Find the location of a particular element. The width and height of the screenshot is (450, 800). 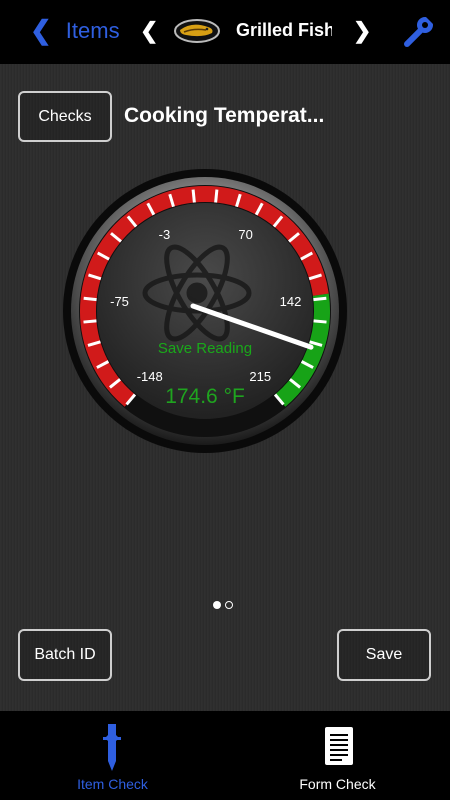

checks-button: Checks is located at coordinates (65, 116).